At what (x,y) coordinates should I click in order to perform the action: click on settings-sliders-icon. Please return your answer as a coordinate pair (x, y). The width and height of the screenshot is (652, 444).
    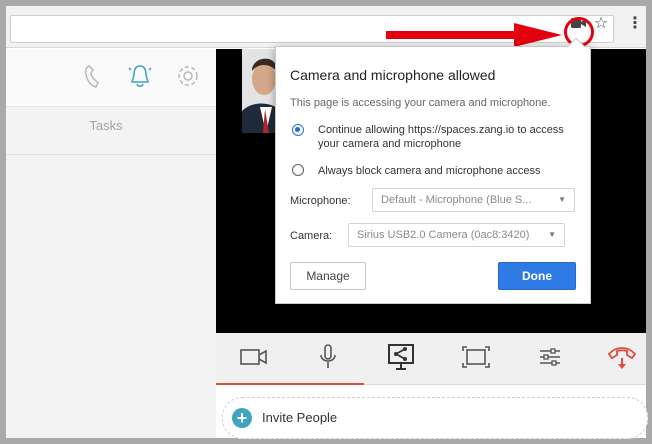
    Looking at the image, I should click on (550, 357).